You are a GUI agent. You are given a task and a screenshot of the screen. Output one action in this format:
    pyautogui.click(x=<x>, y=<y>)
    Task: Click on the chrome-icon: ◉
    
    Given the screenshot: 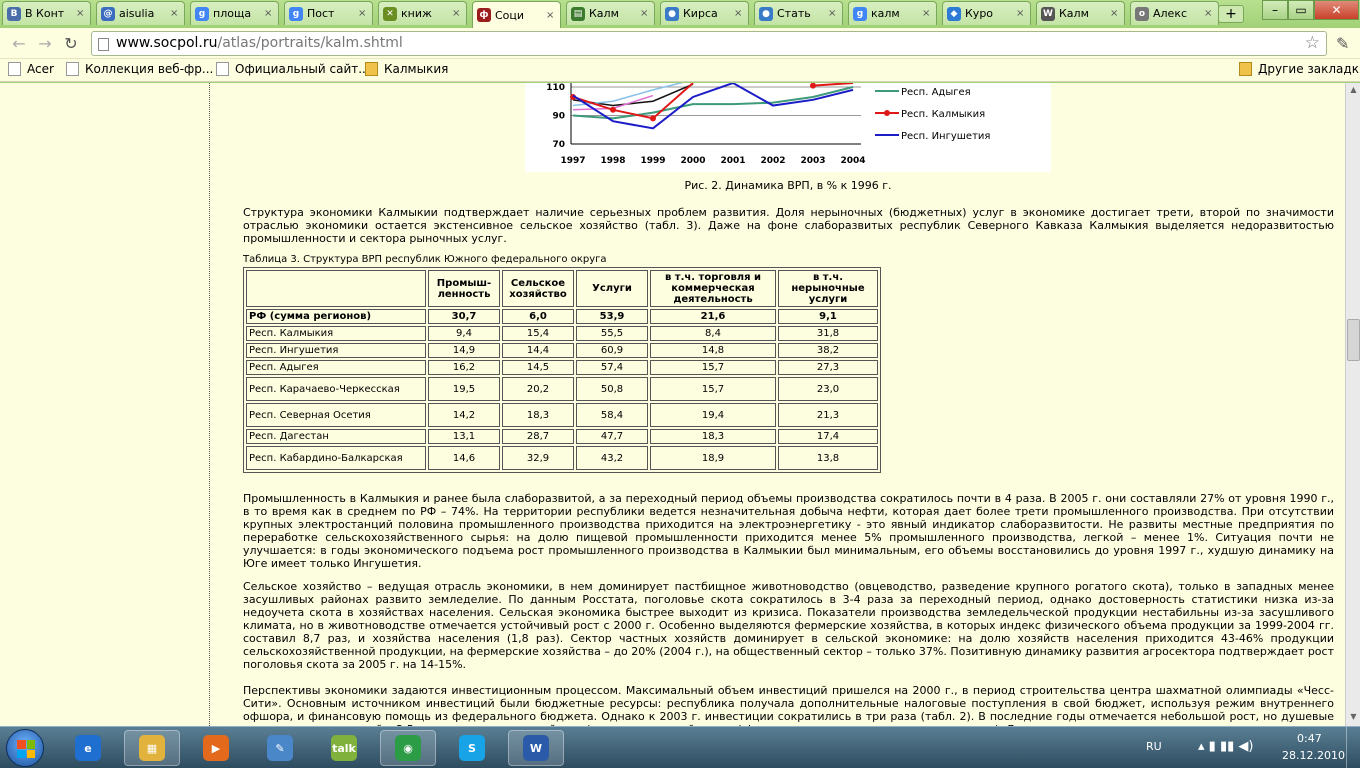 What is the action you would take?
    pyautogui.click(x=408, y=748)
    